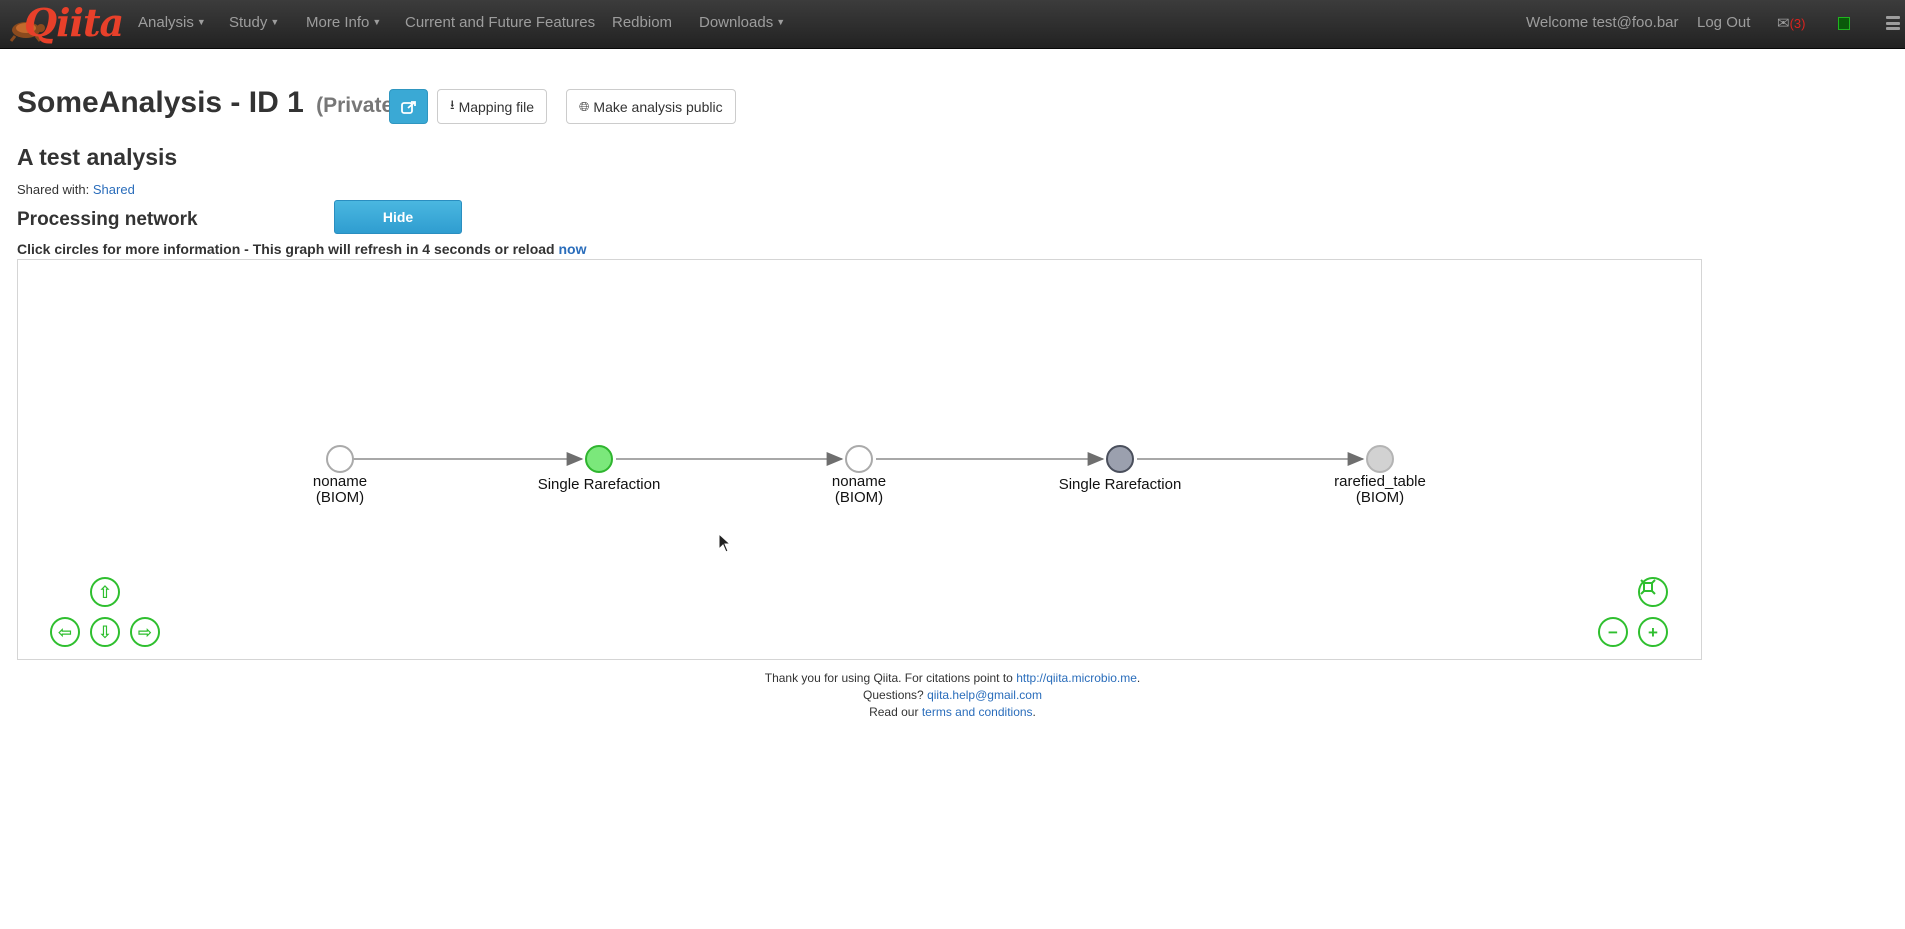 This screenshot has height=929, width=1905. What do you see at coordinates (496, 106) in the screenshot?
I see `mapping-file-label: Mapping file` at bounding box center [496, 106].